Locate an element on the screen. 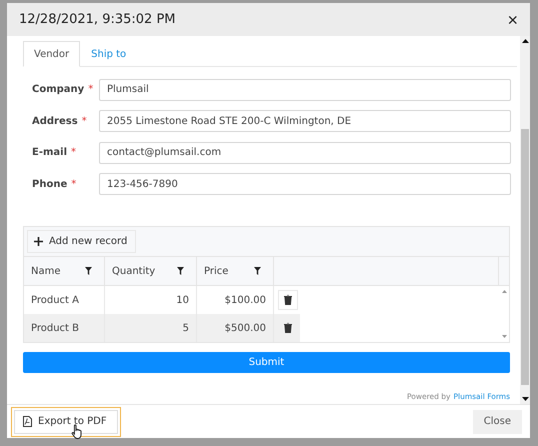 The image size is (538, 446). input-field: Plumsail is located at coordinates (305, 89).